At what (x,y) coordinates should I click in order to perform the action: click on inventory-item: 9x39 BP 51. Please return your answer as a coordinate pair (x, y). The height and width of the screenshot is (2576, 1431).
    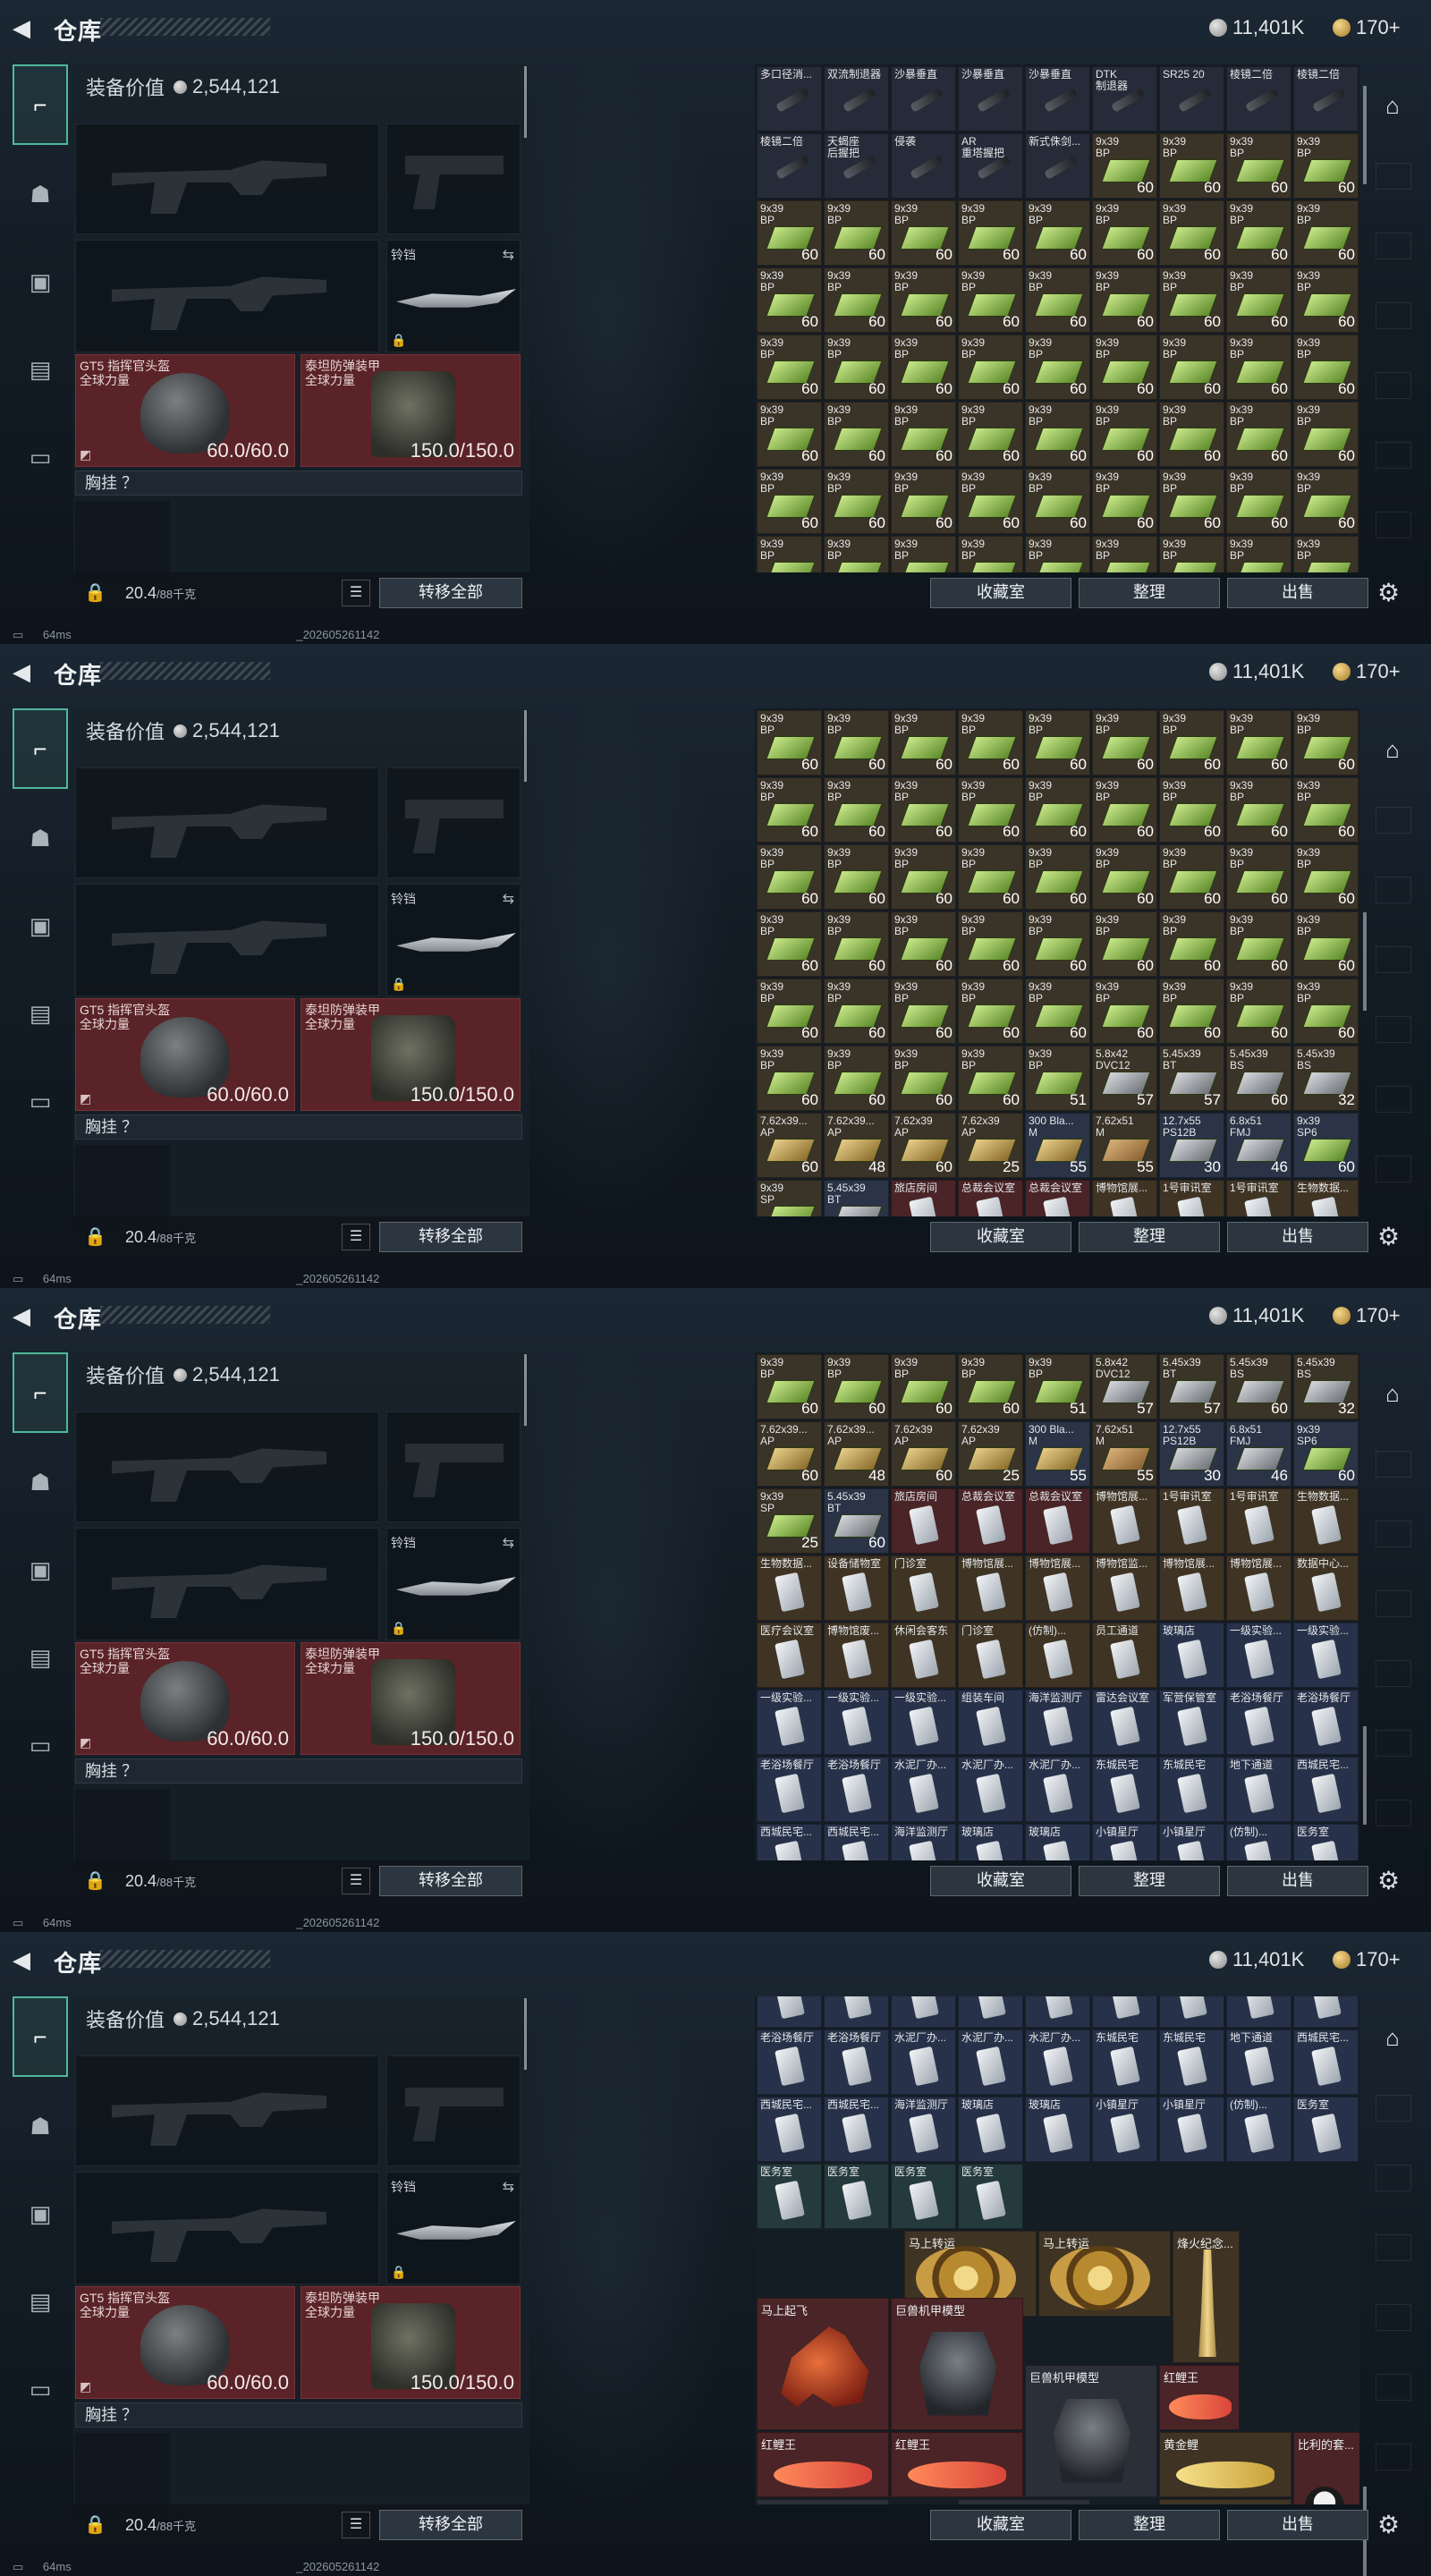
    Looking at the image, I should click on (1057, 1386).